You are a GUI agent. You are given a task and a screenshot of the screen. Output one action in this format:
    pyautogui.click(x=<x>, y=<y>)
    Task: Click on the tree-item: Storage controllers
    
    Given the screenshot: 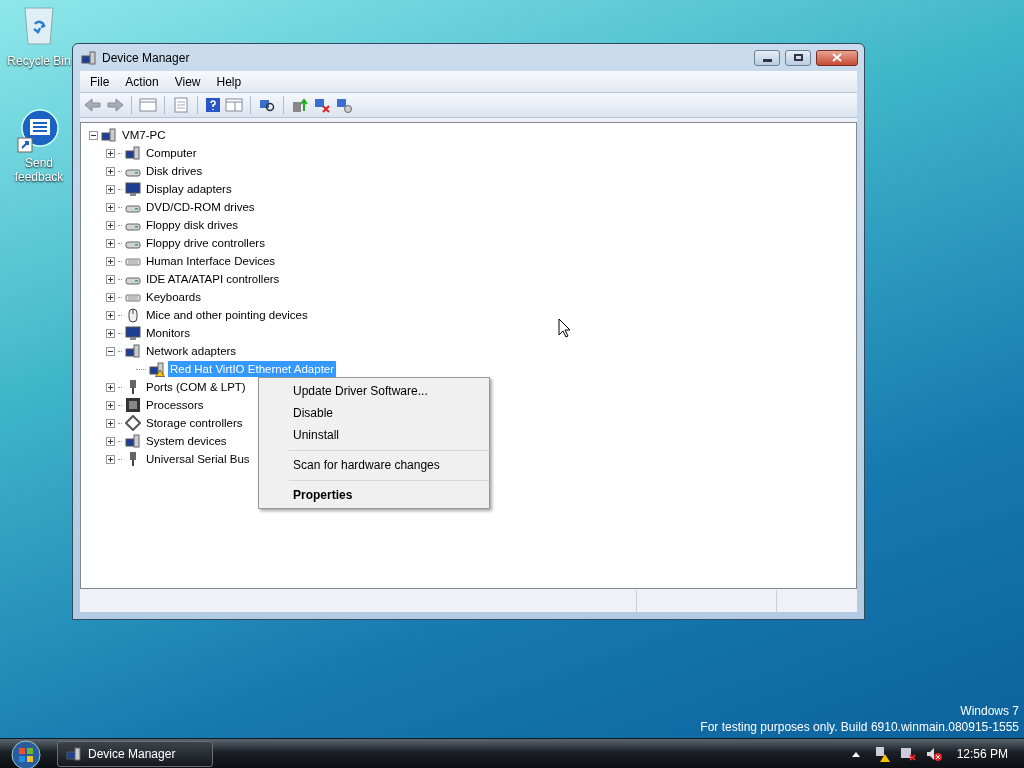 What is the action you would take?
    pyautogui.click(x=194, y=423)
    